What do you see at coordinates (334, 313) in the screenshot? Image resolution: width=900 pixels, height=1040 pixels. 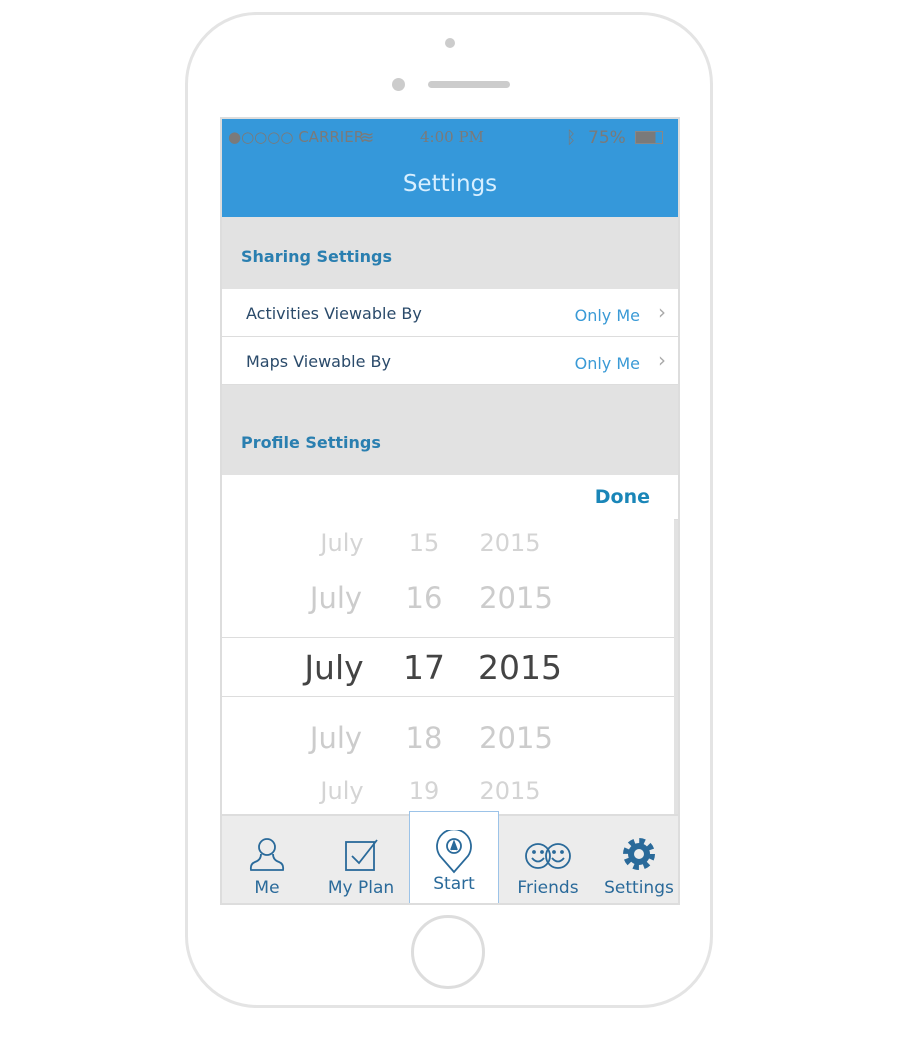 I see `row-label: Activities Viewable By` at bounding box center [334, 313].